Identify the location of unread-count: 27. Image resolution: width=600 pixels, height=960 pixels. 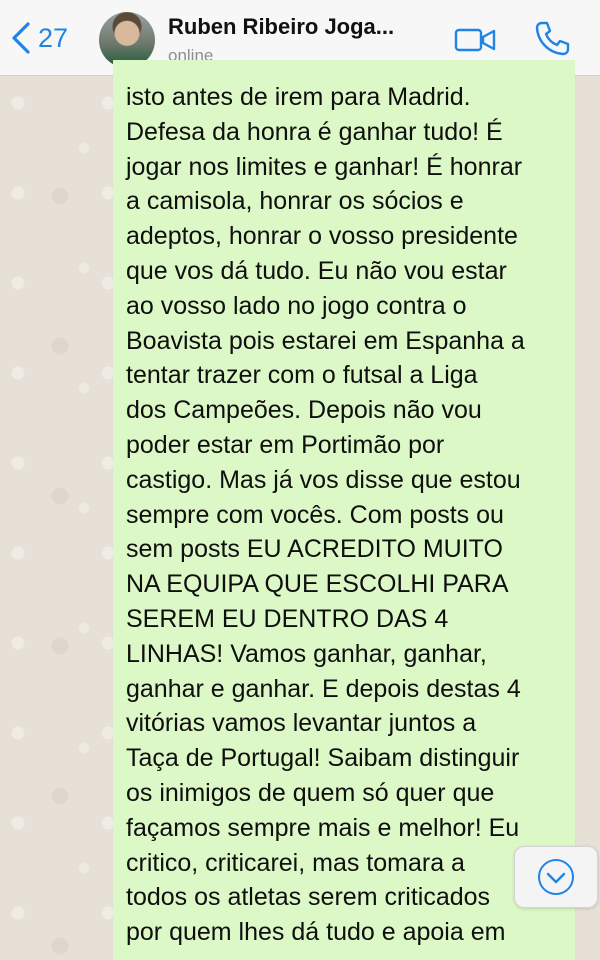
(53, 37).